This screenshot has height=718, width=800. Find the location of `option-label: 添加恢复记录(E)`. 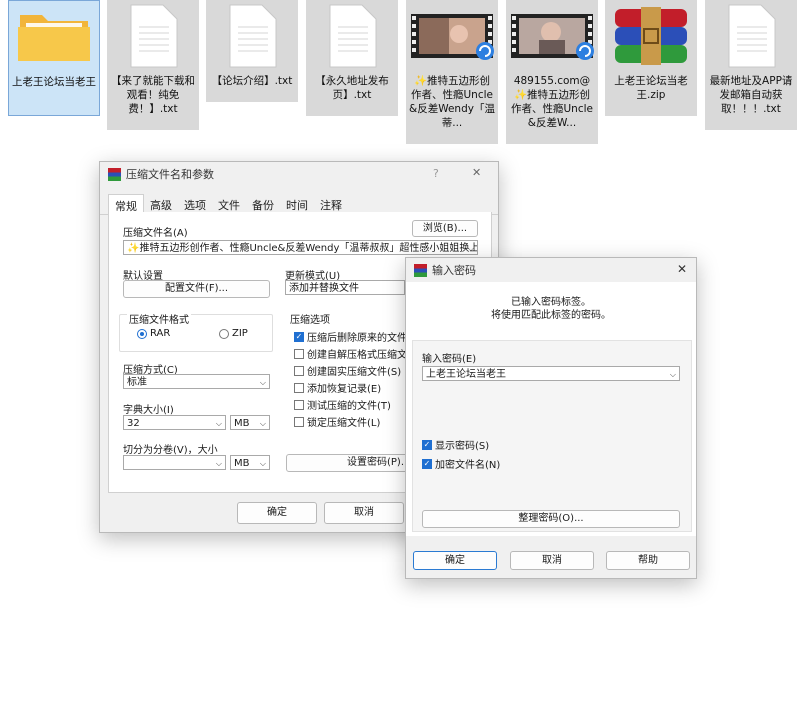

option-label: 添加恢复记录(E) is located at coordinates (344, 389).